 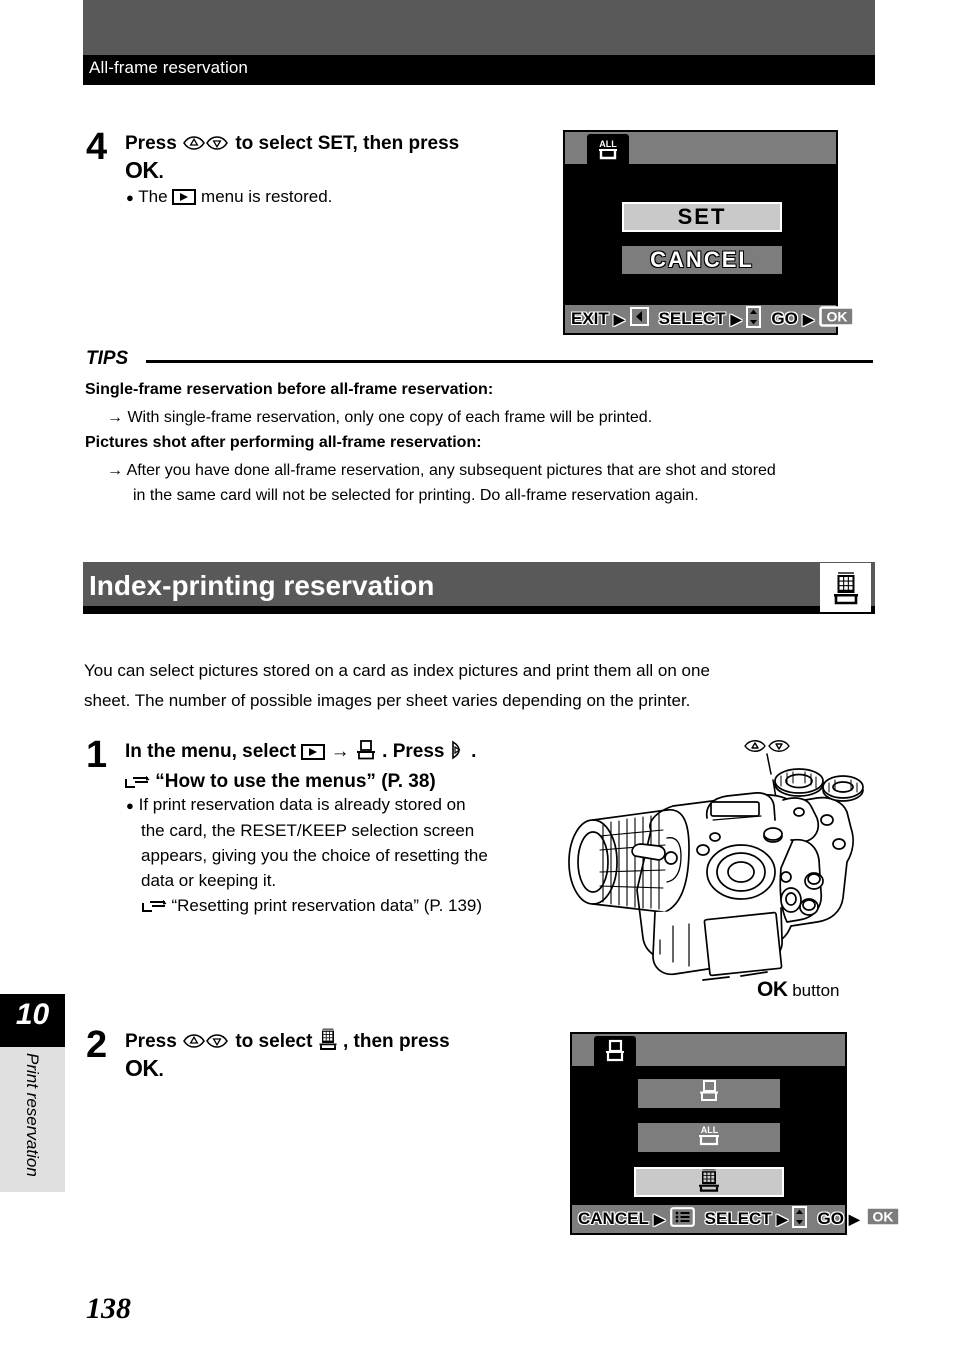 I want to click on lcd1-row-set: SET, so click(x=702, y=217).